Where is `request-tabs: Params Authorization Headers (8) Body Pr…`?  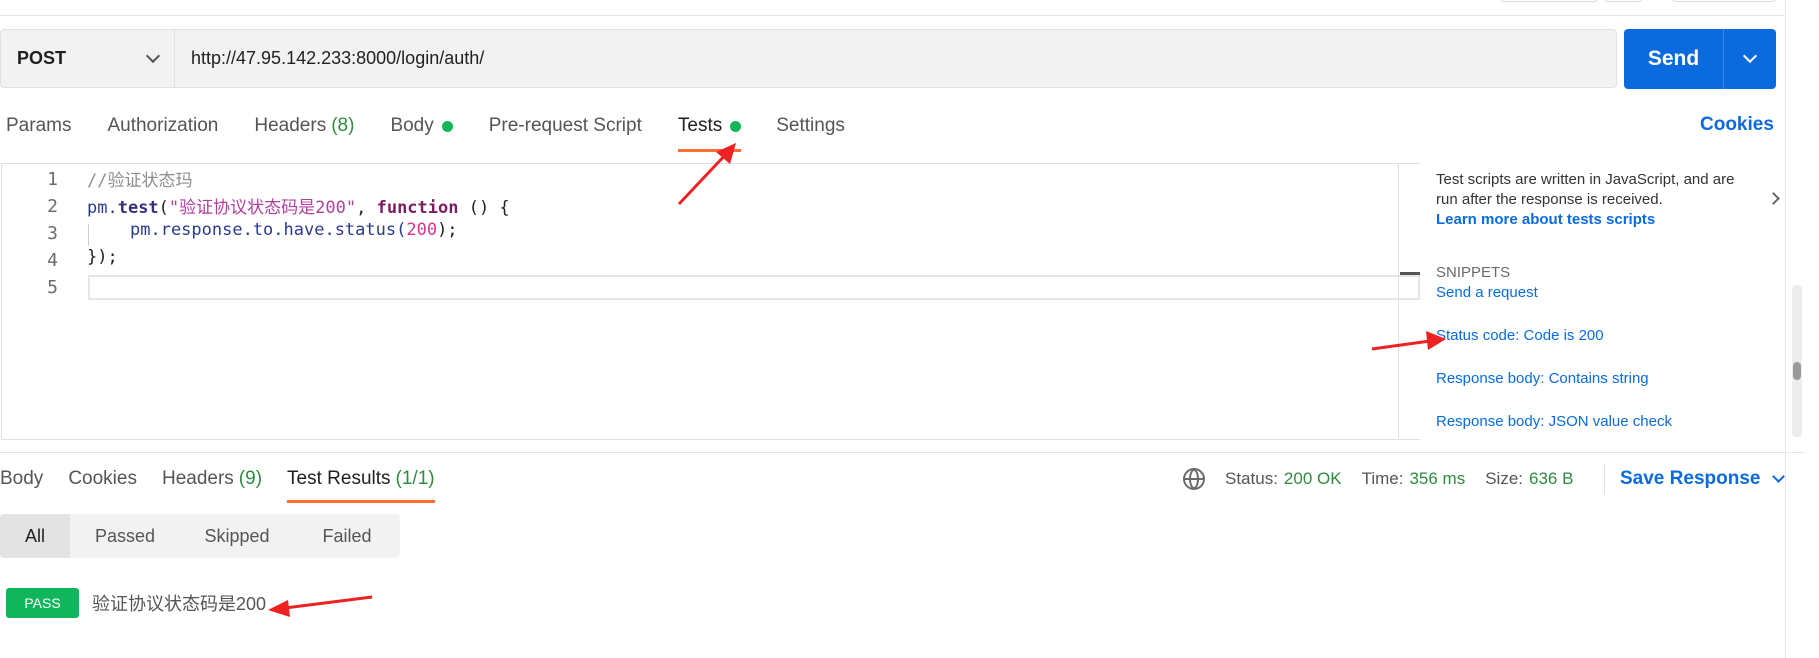
request-tabs: Params Authorization Headers (8) Body Pr… is located at coordinates (422, 132).